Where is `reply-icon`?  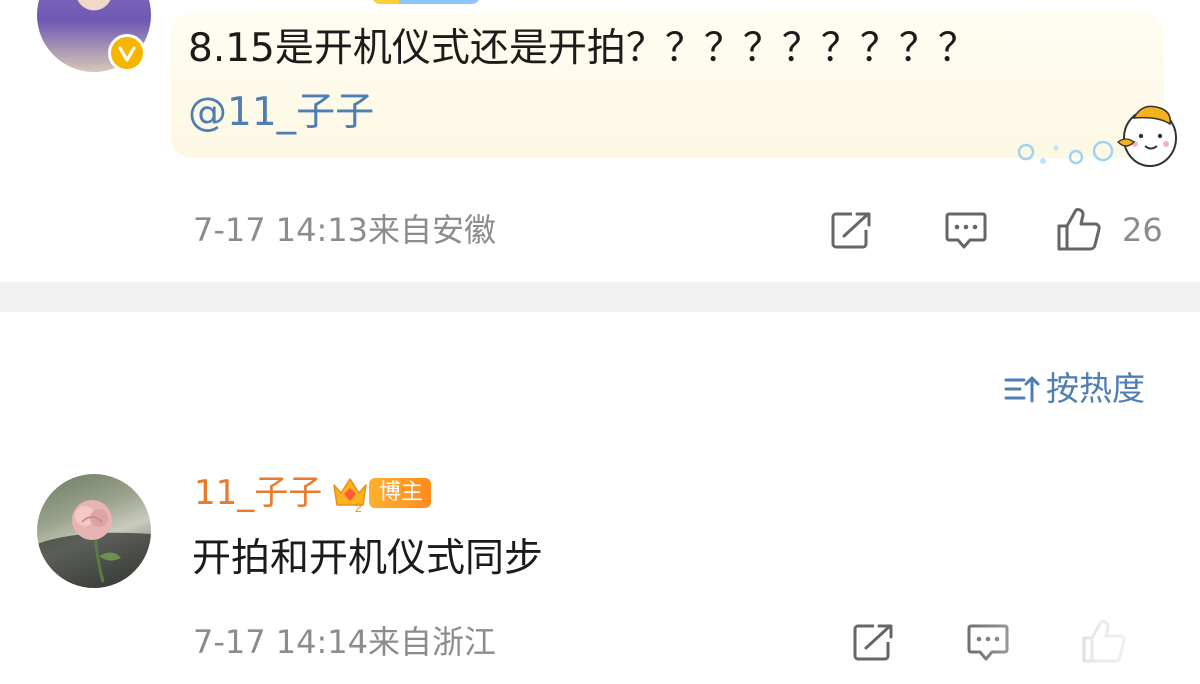
reply-icon is located at coordinates (966, 230).